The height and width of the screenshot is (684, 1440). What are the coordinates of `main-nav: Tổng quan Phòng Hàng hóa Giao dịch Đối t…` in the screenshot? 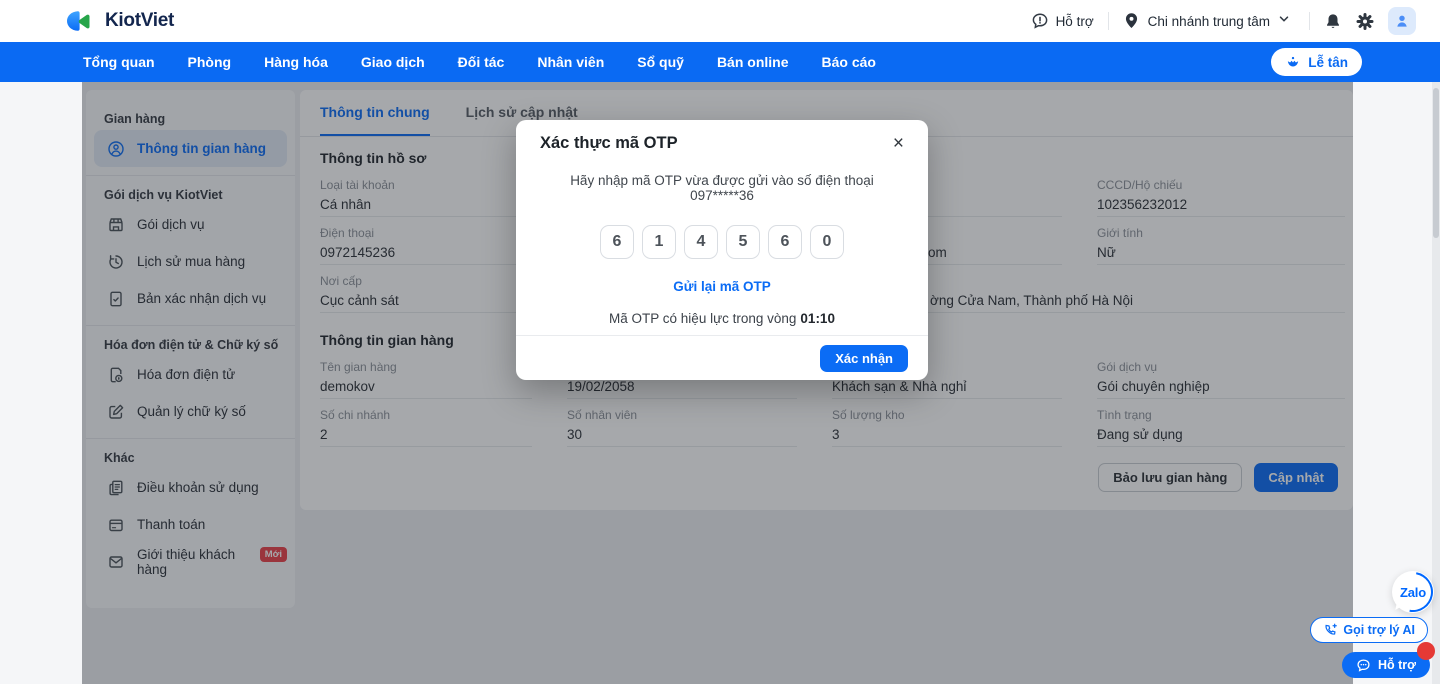 It's located at (720, 62).